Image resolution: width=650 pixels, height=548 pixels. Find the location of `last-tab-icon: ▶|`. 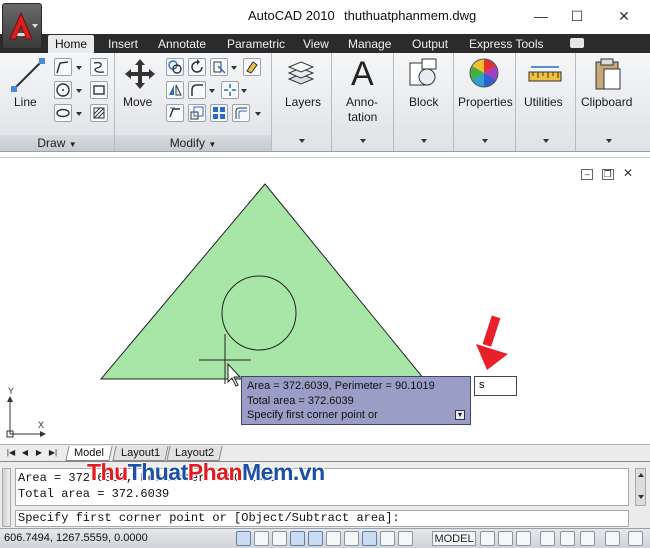

last-tab-icon: ▶| is located at coordinates (53, 453).